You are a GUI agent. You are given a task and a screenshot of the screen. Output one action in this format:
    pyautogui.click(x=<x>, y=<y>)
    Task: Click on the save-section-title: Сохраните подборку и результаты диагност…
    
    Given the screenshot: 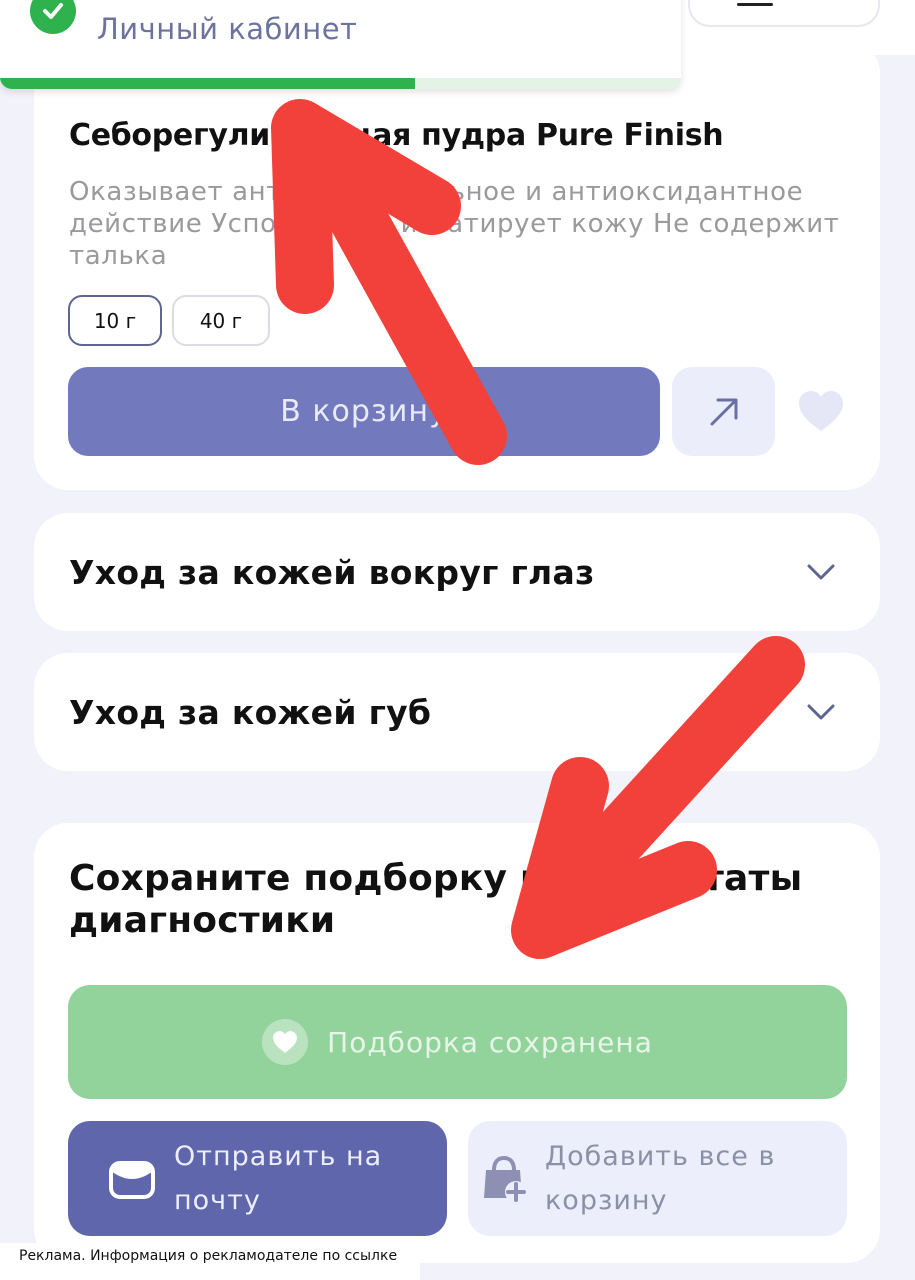 What is the action you would take?
    pyautogui.click(x=436, y=899)
    